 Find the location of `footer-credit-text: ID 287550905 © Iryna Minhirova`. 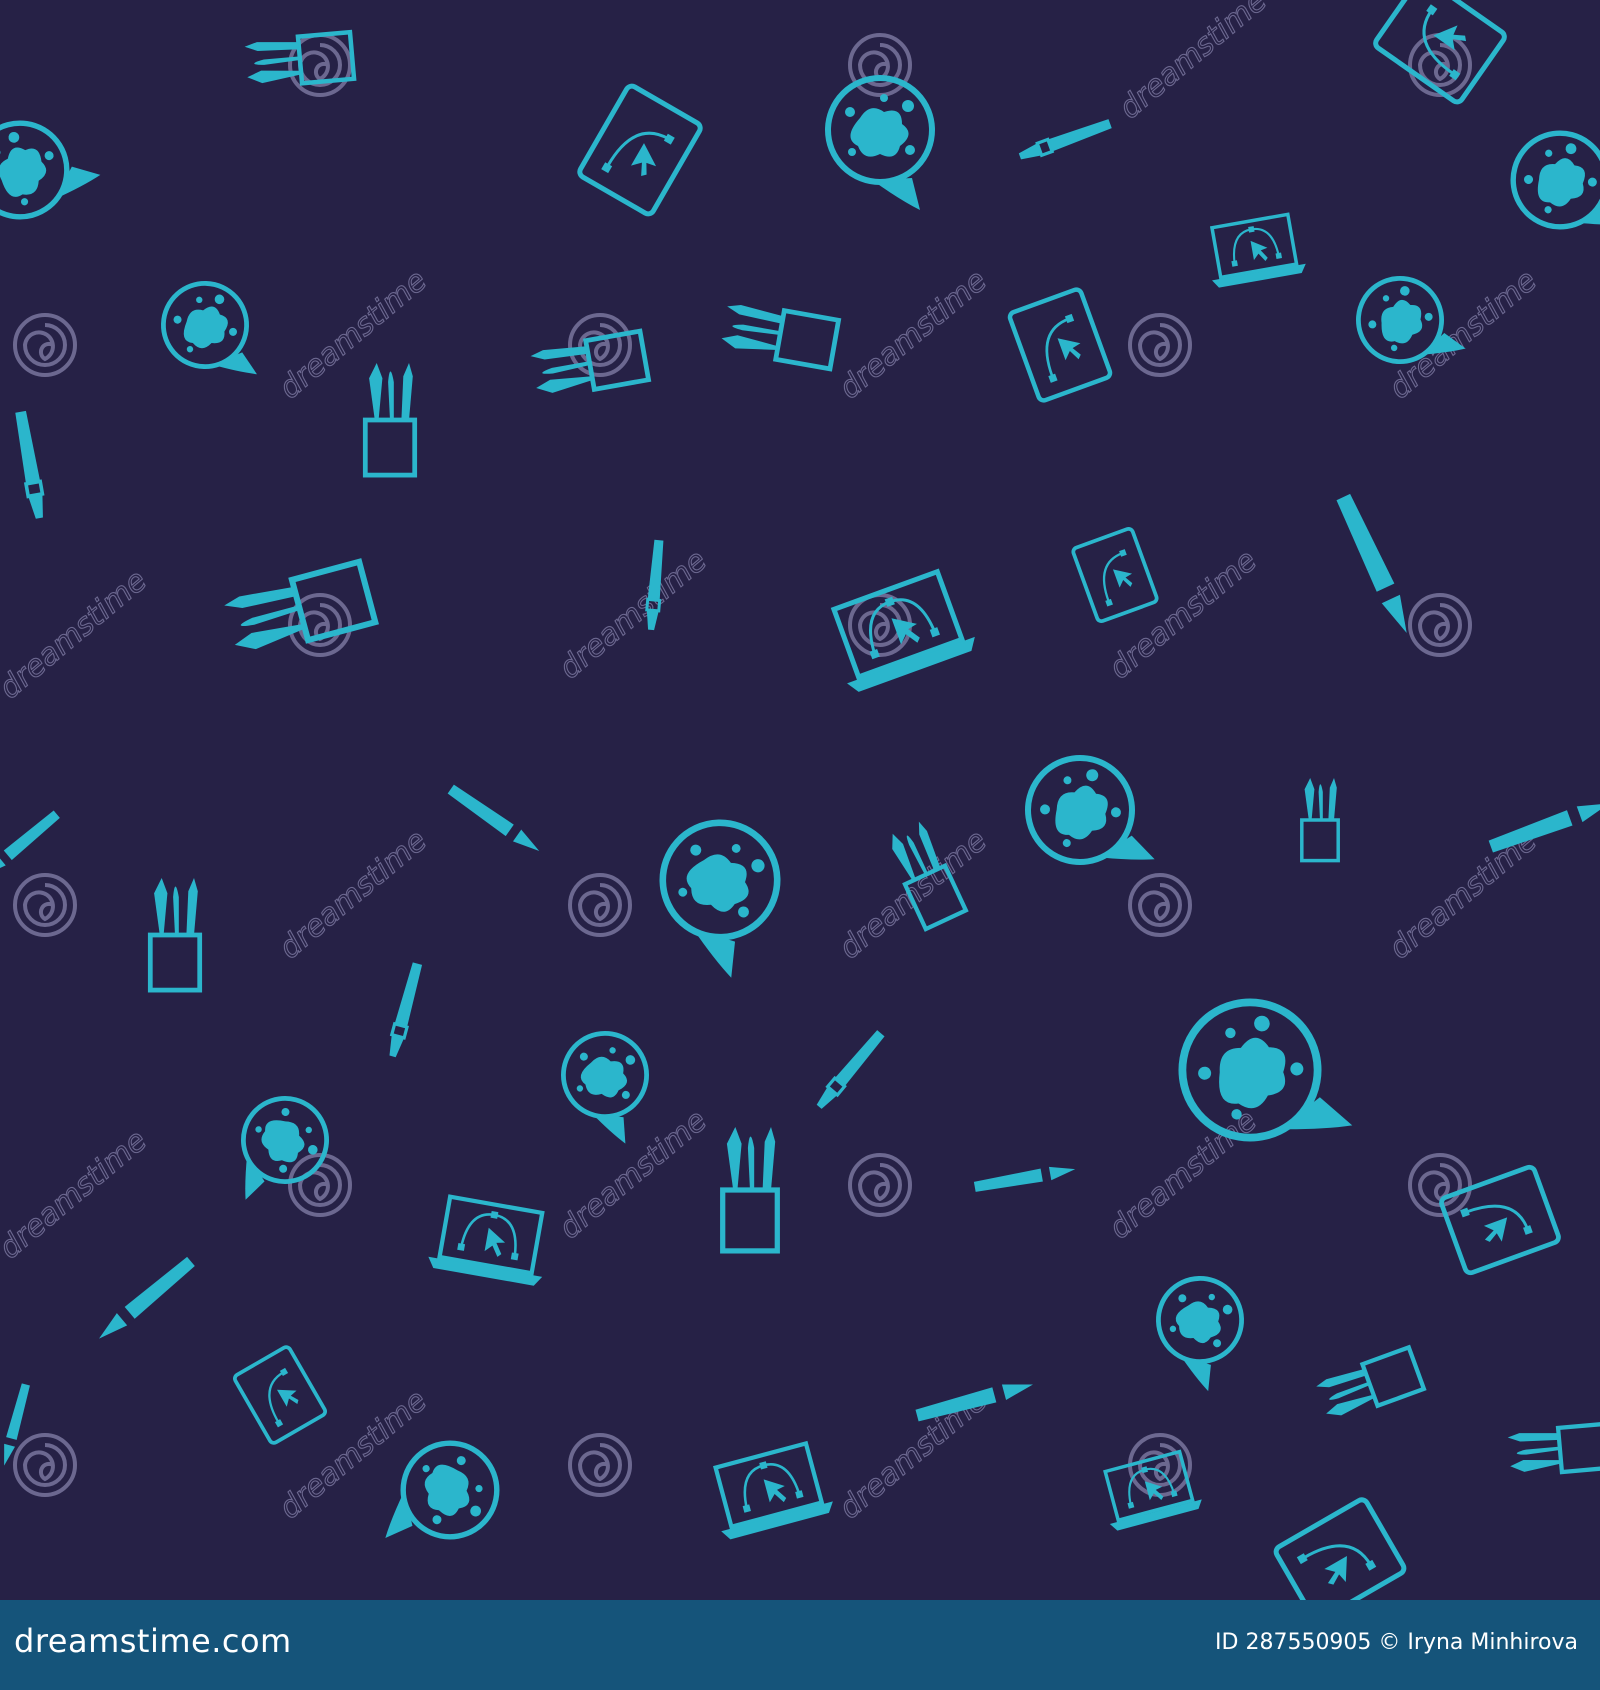

footer-credit-text: ID 287550905 © Iryna Minhirova is located at coordinates (1396, 1642).